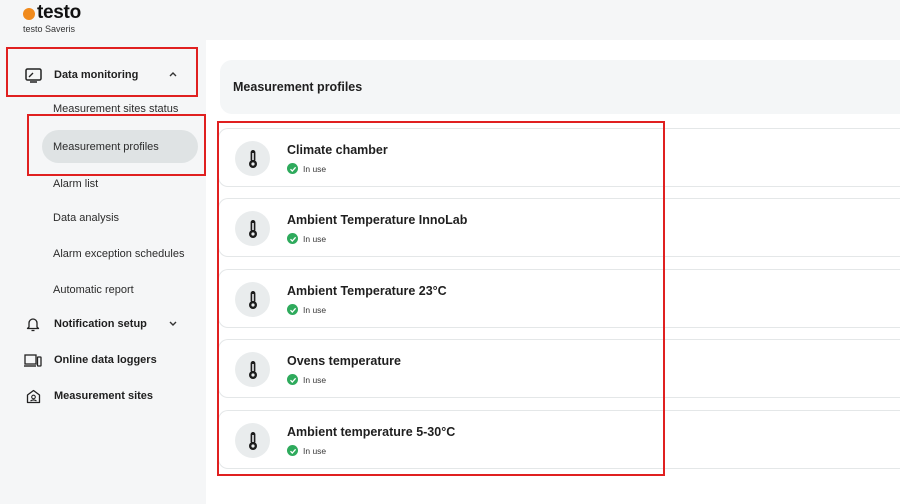  What do you see at coordinates (106, 146) in the screenshot?
I see `sidebar-item-label: Measurement profiles` at bounding box center [106, 146].